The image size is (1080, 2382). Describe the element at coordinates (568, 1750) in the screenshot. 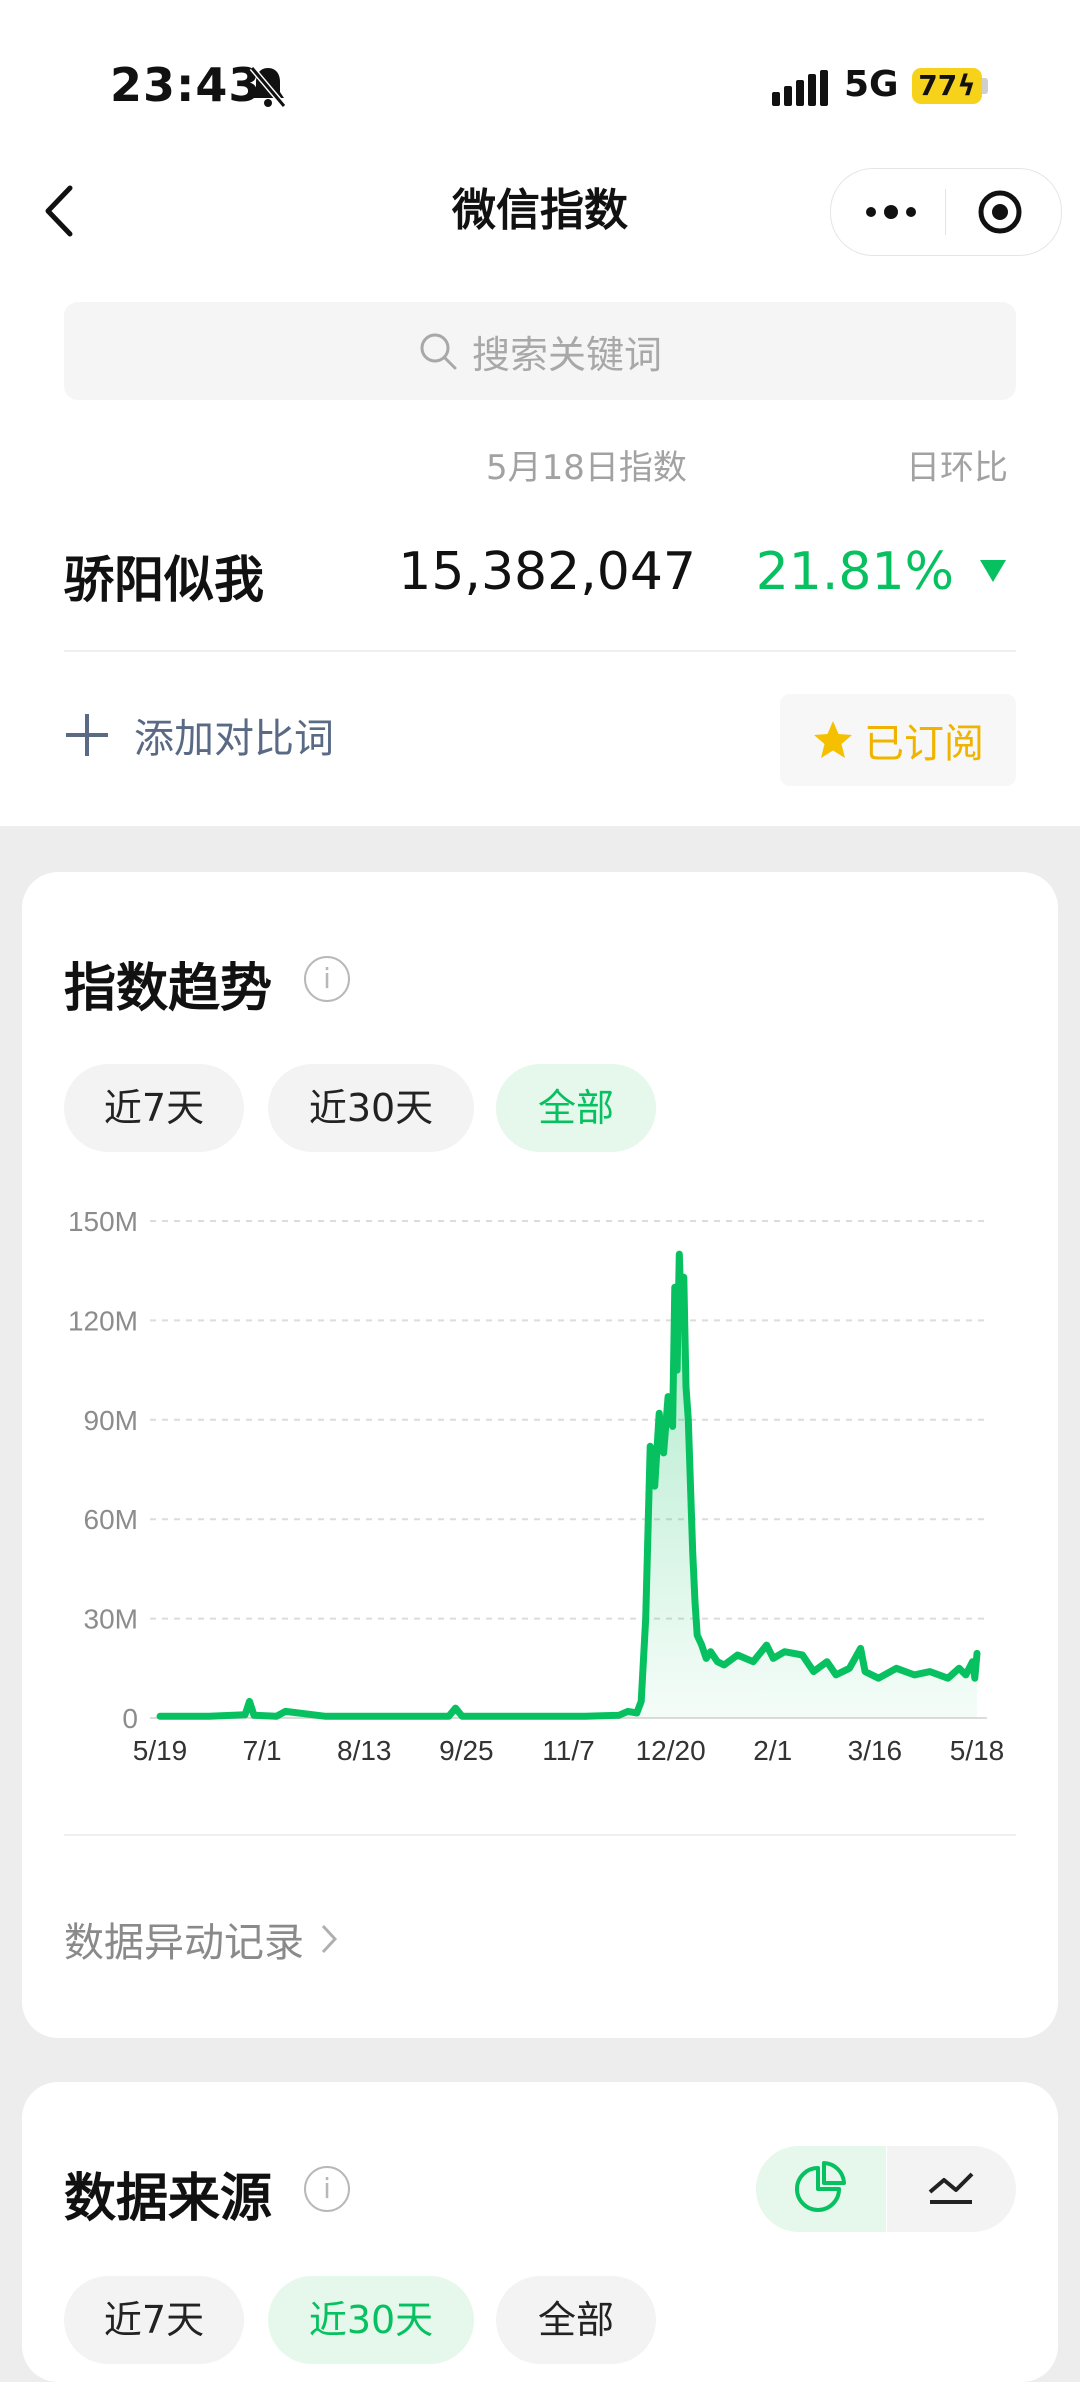

I see `x-tick-label: 11/7` at that location.